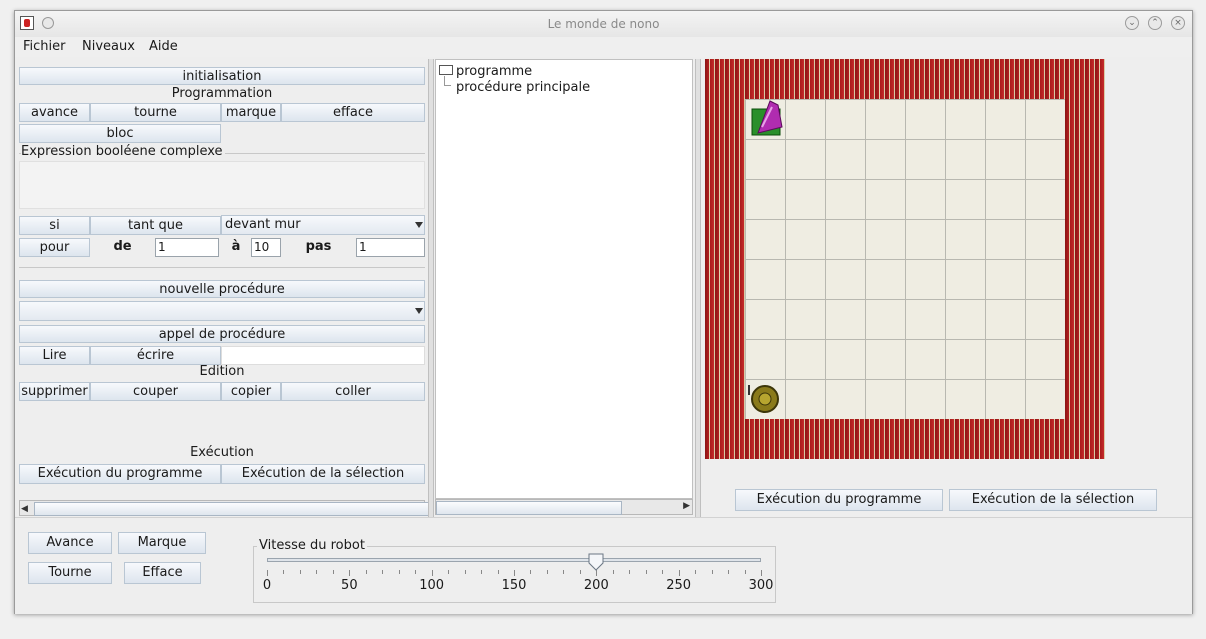  What do you see at coordinates (263, 224) in the screenshot?
I see `condition-select-value: devant mur` at bounding box center [263, 224].